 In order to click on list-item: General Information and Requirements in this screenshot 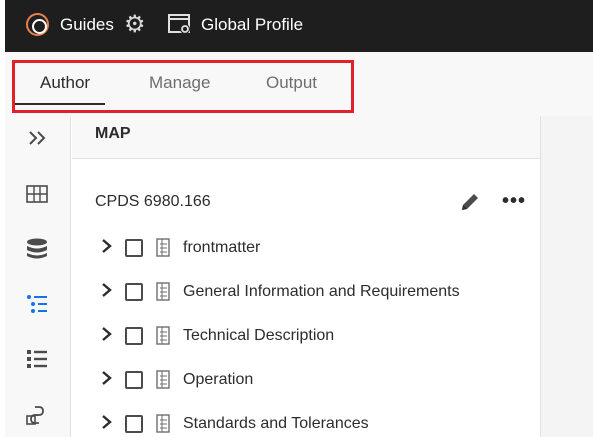, I will do `click(306, 291)`.